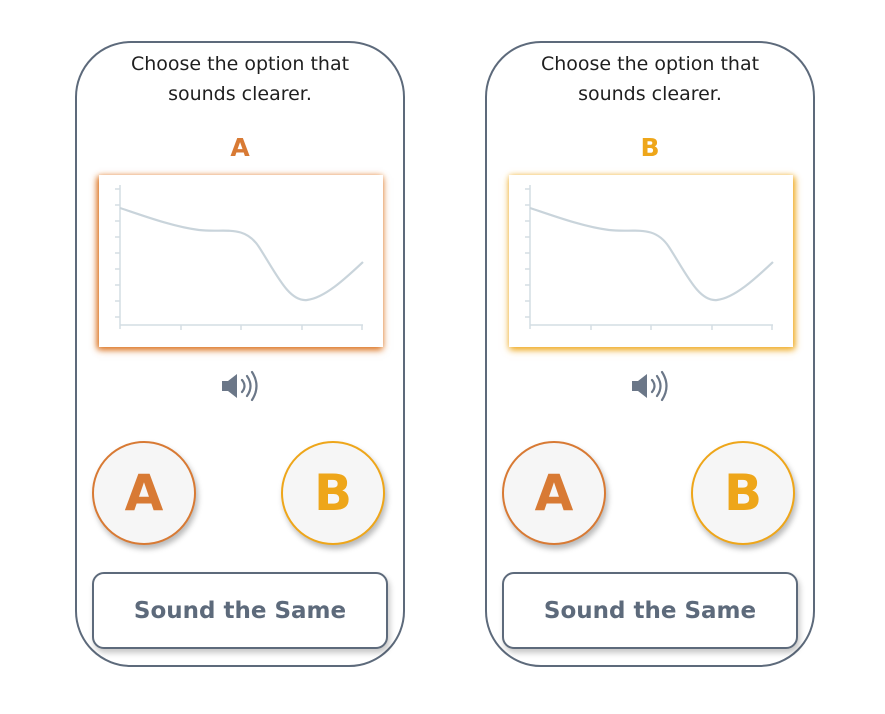 The height and width of the screenshot is (714, 885). I want to click on variant-label: B, so click(650, 147).